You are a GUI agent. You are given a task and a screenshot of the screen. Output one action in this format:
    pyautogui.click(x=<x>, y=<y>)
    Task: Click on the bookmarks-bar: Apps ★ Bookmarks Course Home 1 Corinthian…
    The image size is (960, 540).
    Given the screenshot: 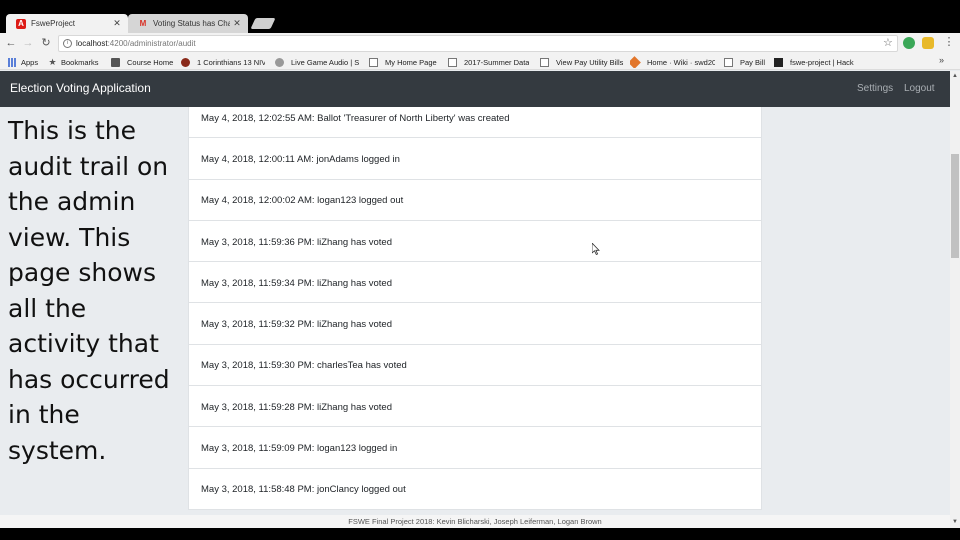 What is the action you would take?
    pyautogui.click(x=480, y=62)
    